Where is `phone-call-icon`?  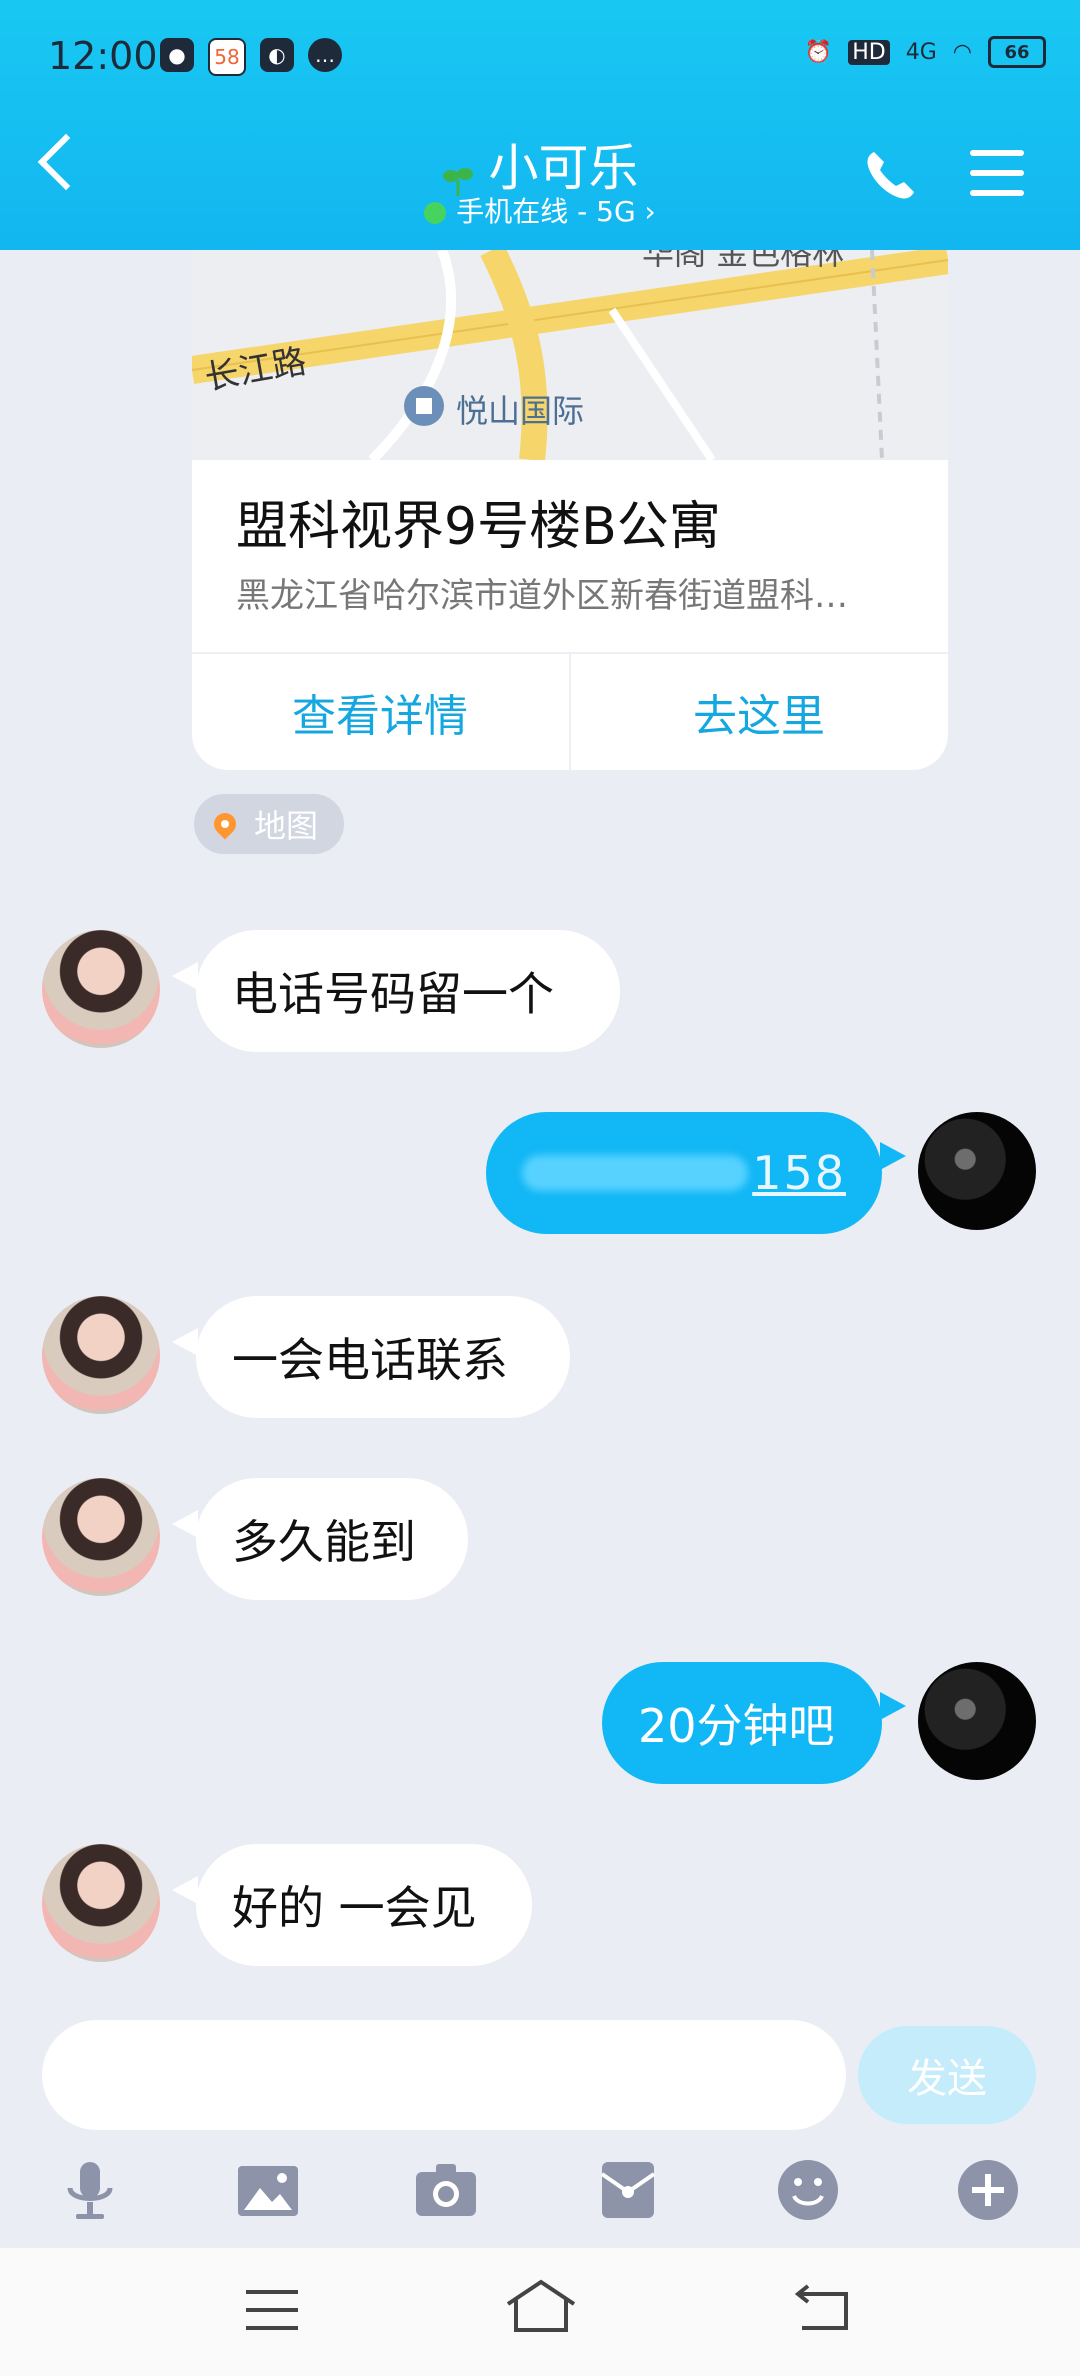 phone-call-icon is located at coordinates (890, 176).